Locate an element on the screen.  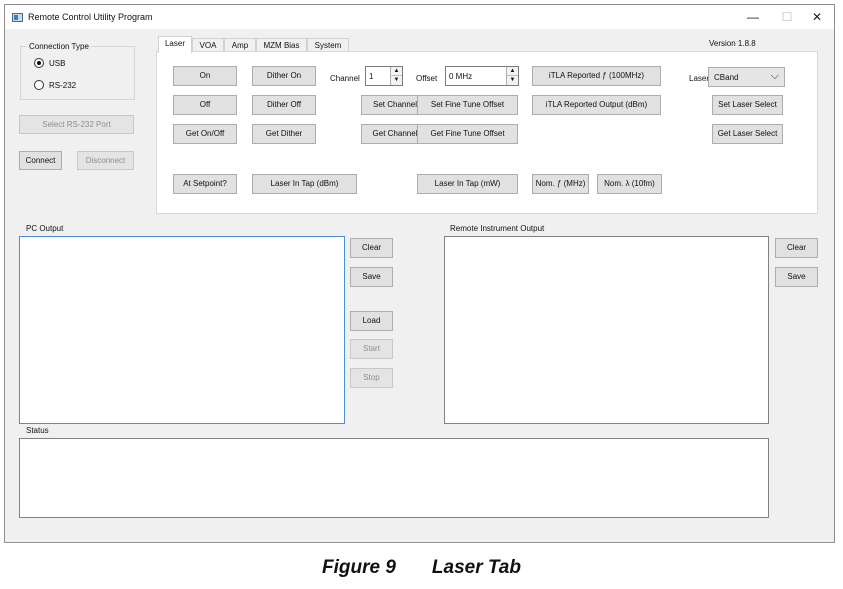
chevron-down-icon: ⌵ is located at coordinates (774, 76).